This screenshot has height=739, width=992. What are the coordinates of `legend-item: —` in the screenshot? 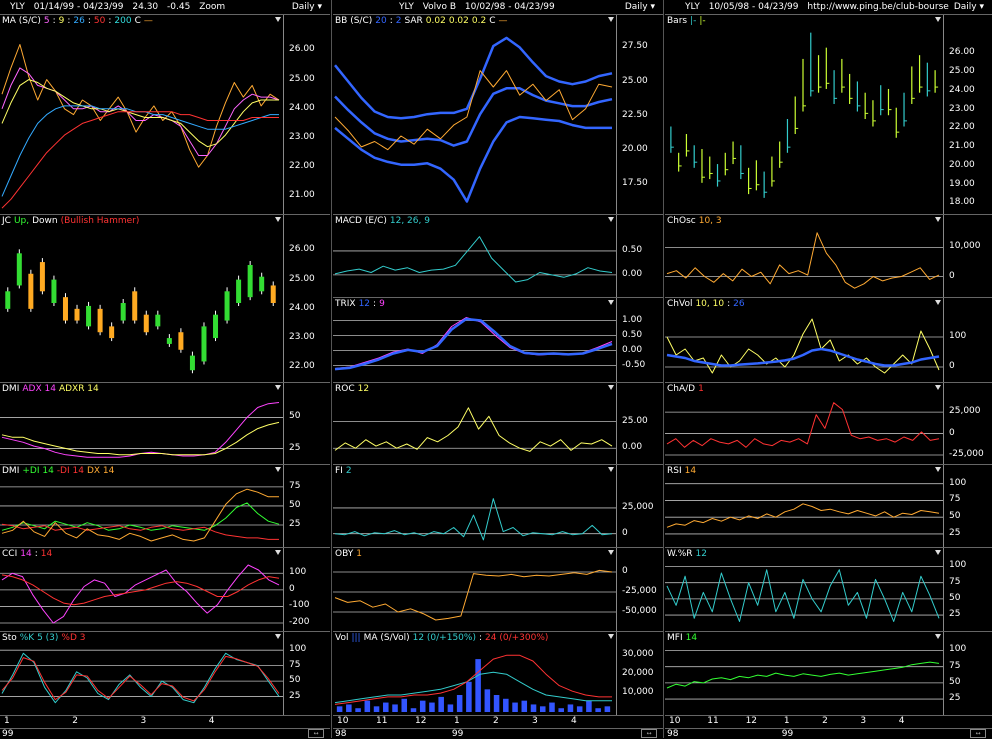 It's located at (503, 21).